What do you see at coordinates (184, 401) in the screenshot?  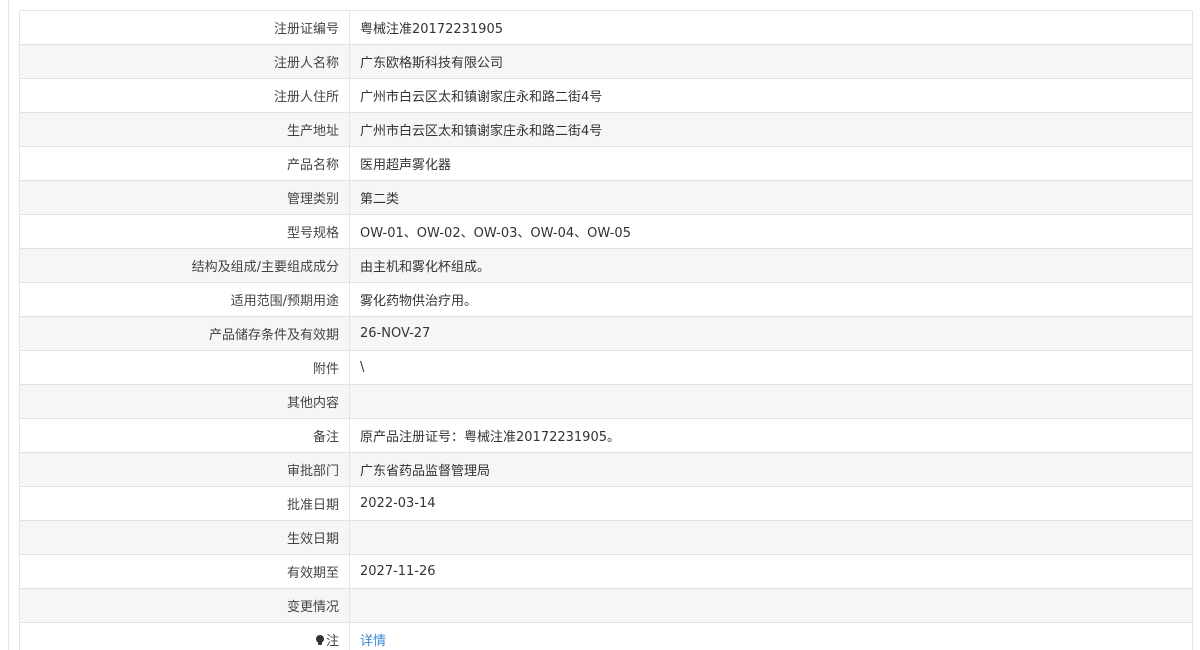 I see `row-label: 其他内容` at bounding box center [184, 401].